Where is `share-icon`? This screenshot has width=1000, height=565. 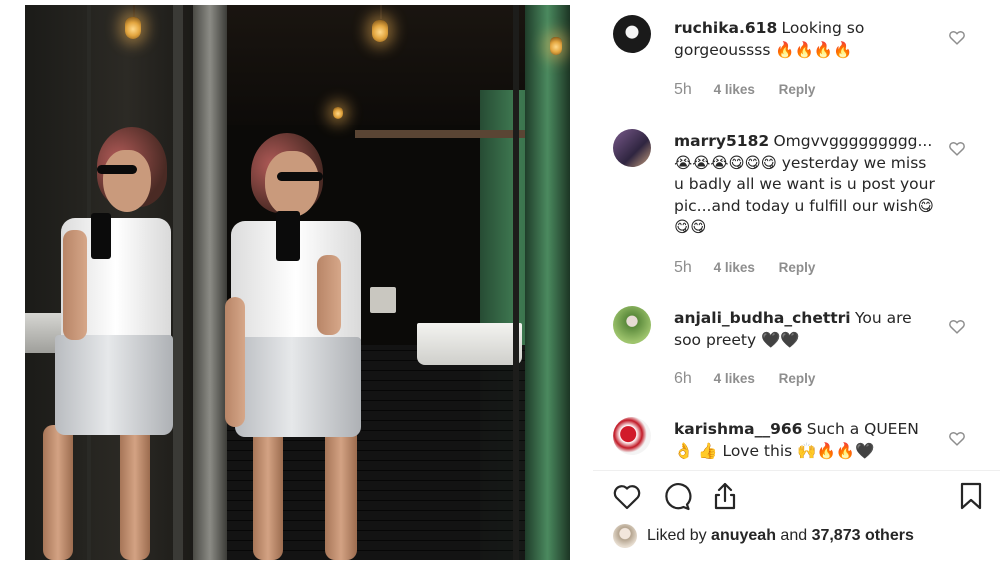 share-icon is located at coordinates (725, 496).